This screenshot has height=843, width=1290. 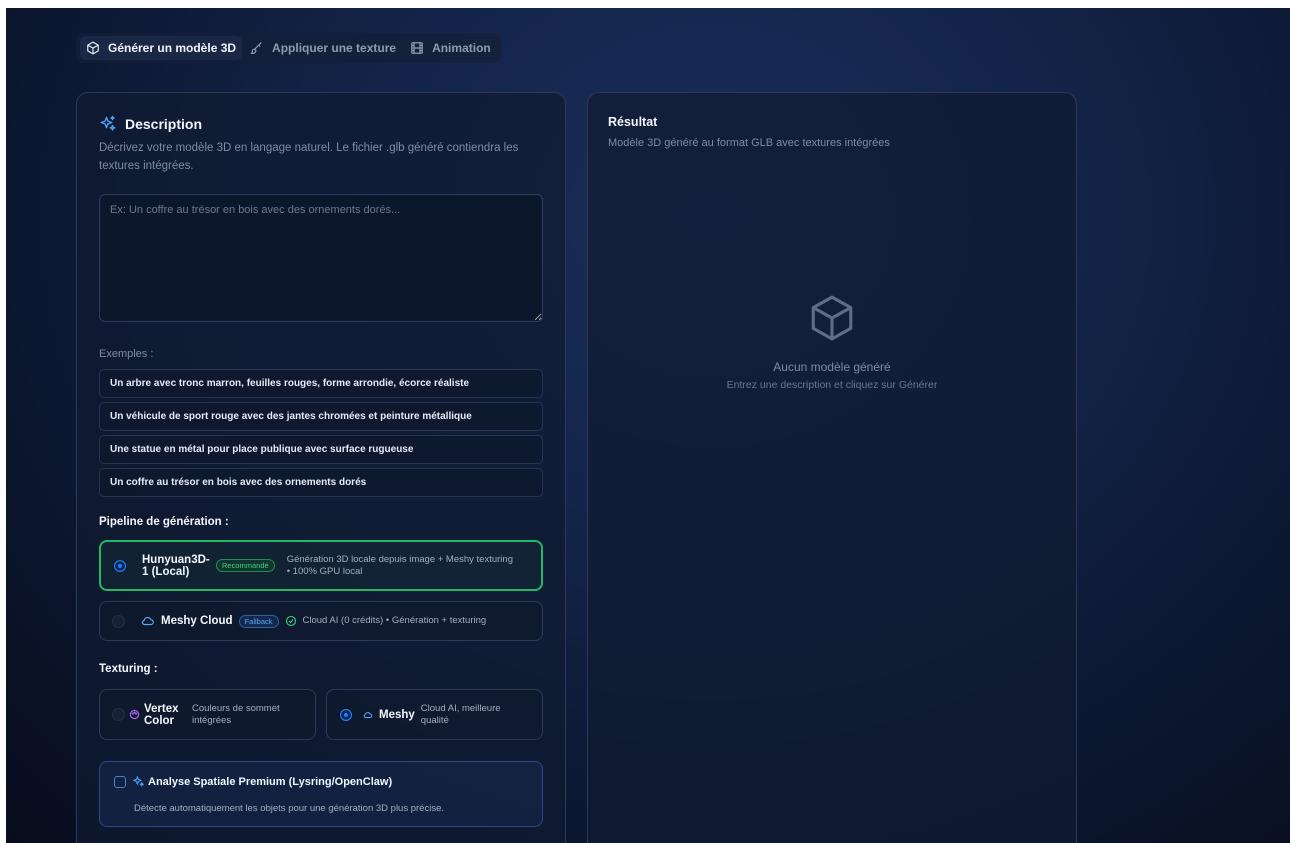 I want to click on tab-label: Appliquer une texture, so click(x=334, y=48).